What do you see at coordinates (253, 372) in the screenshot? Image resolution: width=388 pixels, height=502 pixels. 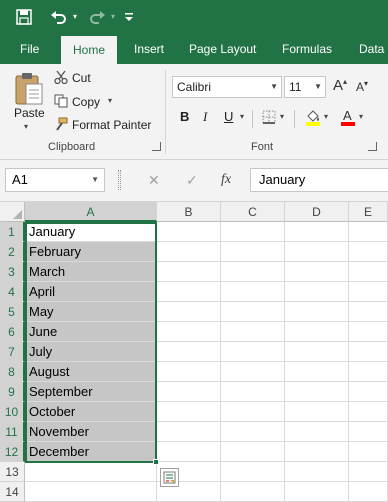 I see `cell-c8` at bounding box center [253, 372].